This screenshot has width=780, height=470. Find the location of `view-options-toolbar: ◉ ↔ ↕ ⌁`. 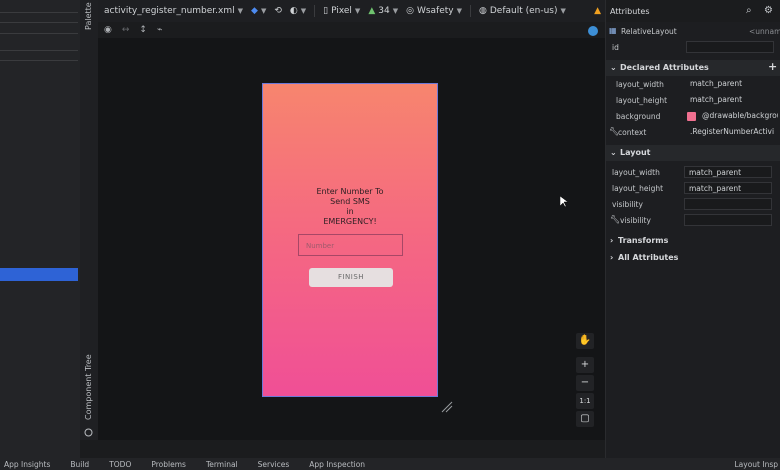

view-options-toolbar: ◉ ↔ ↕ ⌁ is located at coordinates (351, 30).